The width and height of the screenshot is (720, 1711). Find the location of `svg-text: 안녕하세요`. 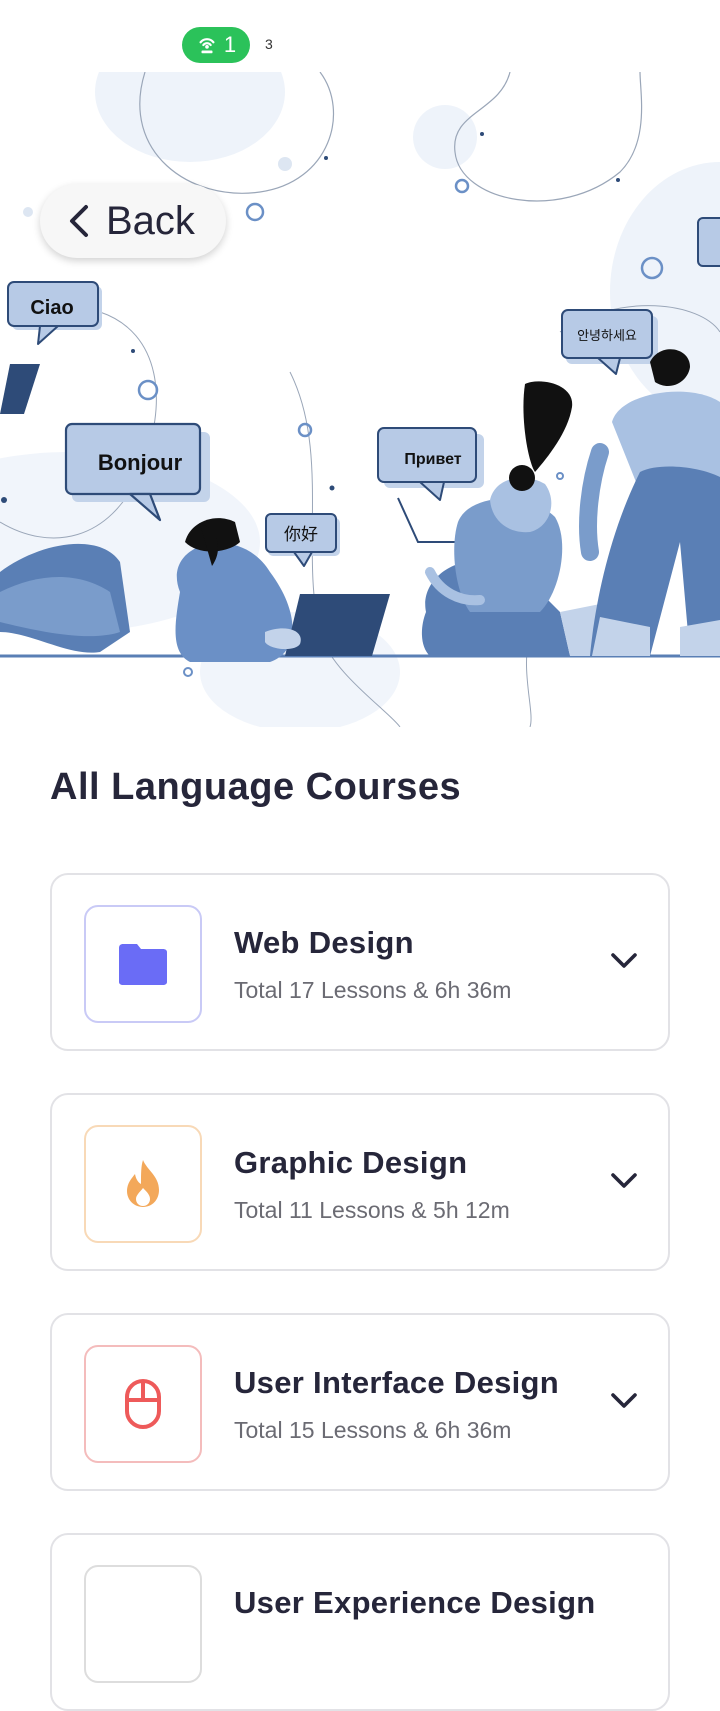

svg-text: 안녕하세요 is located at coordinates (607, 335).